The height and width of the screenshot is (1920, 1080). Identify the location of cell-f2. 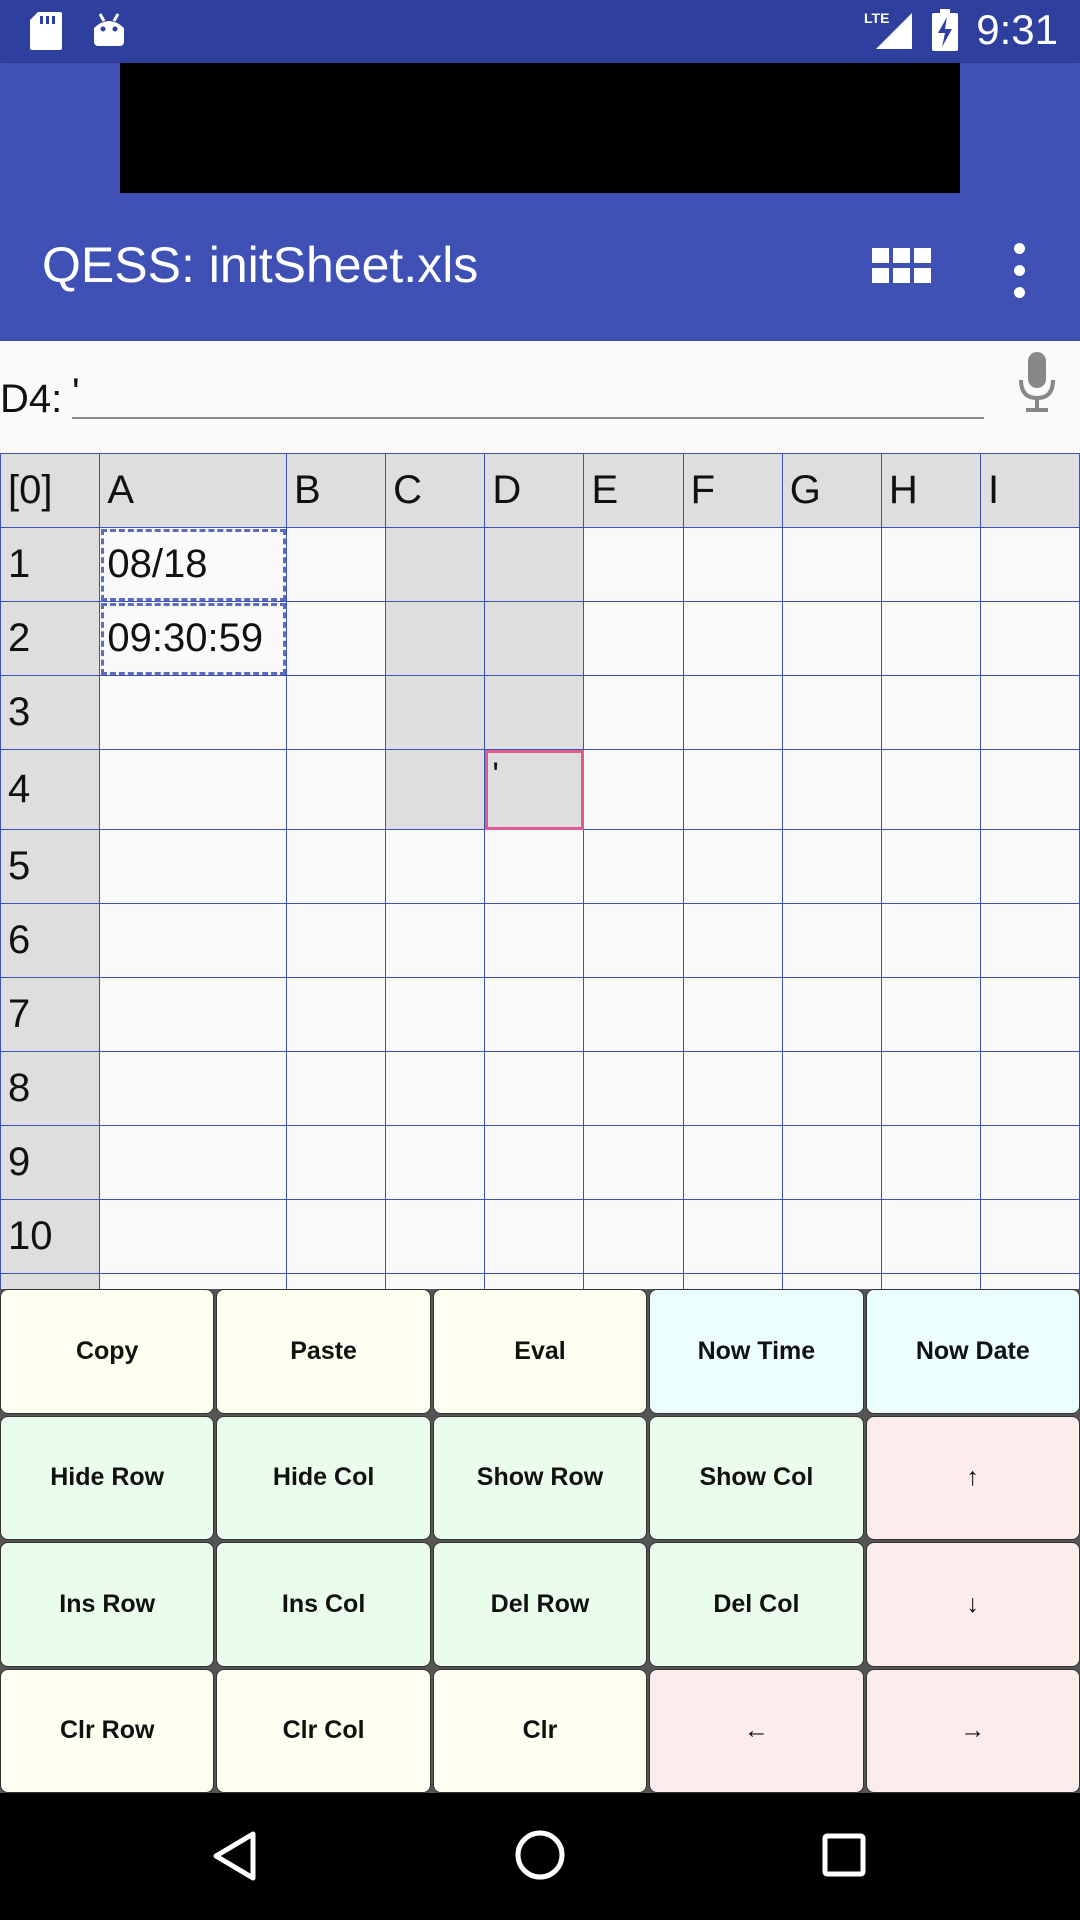
(732, 638).